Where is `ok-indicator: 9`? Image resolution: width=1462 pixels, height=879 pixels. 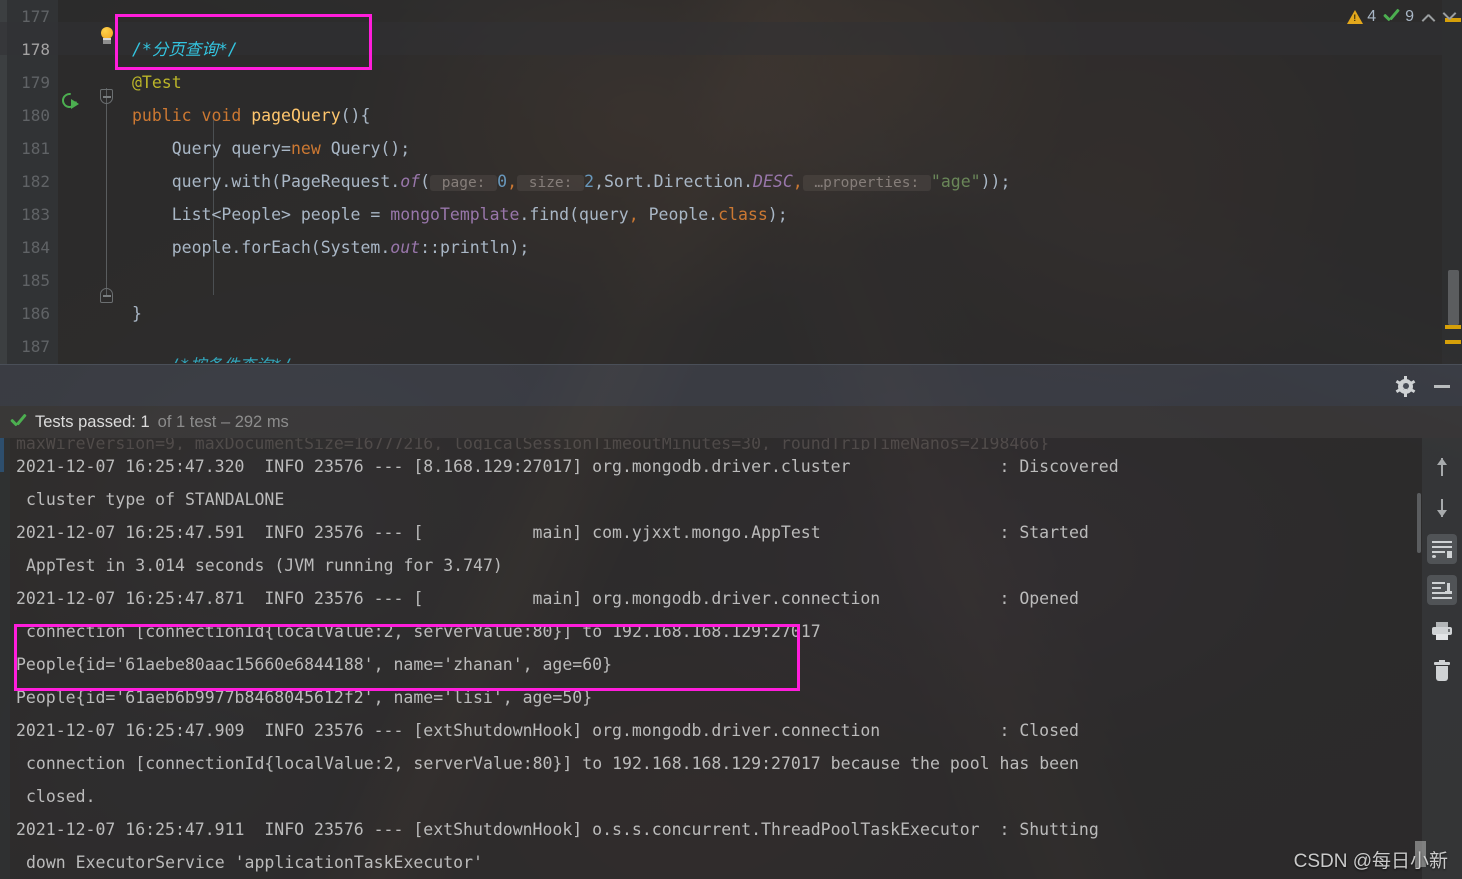
ok-indicator: 9 is located at coordinates (1398, 17).